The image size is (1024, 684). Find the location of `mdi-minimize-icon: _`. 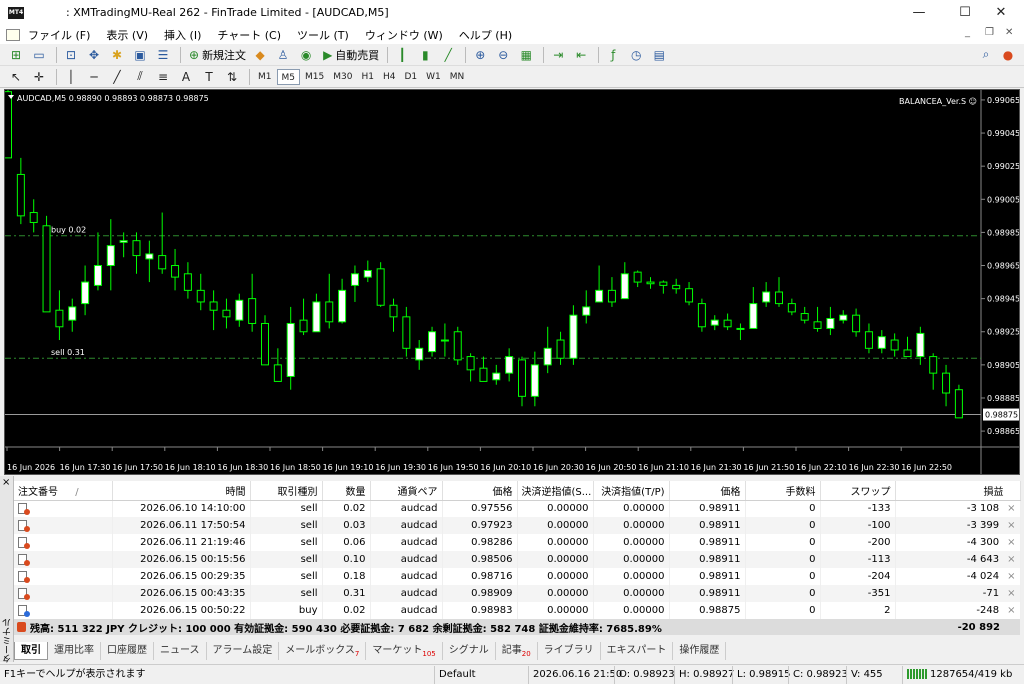

mdi-minimize-icon: _ is located at coordinates (967, 32).